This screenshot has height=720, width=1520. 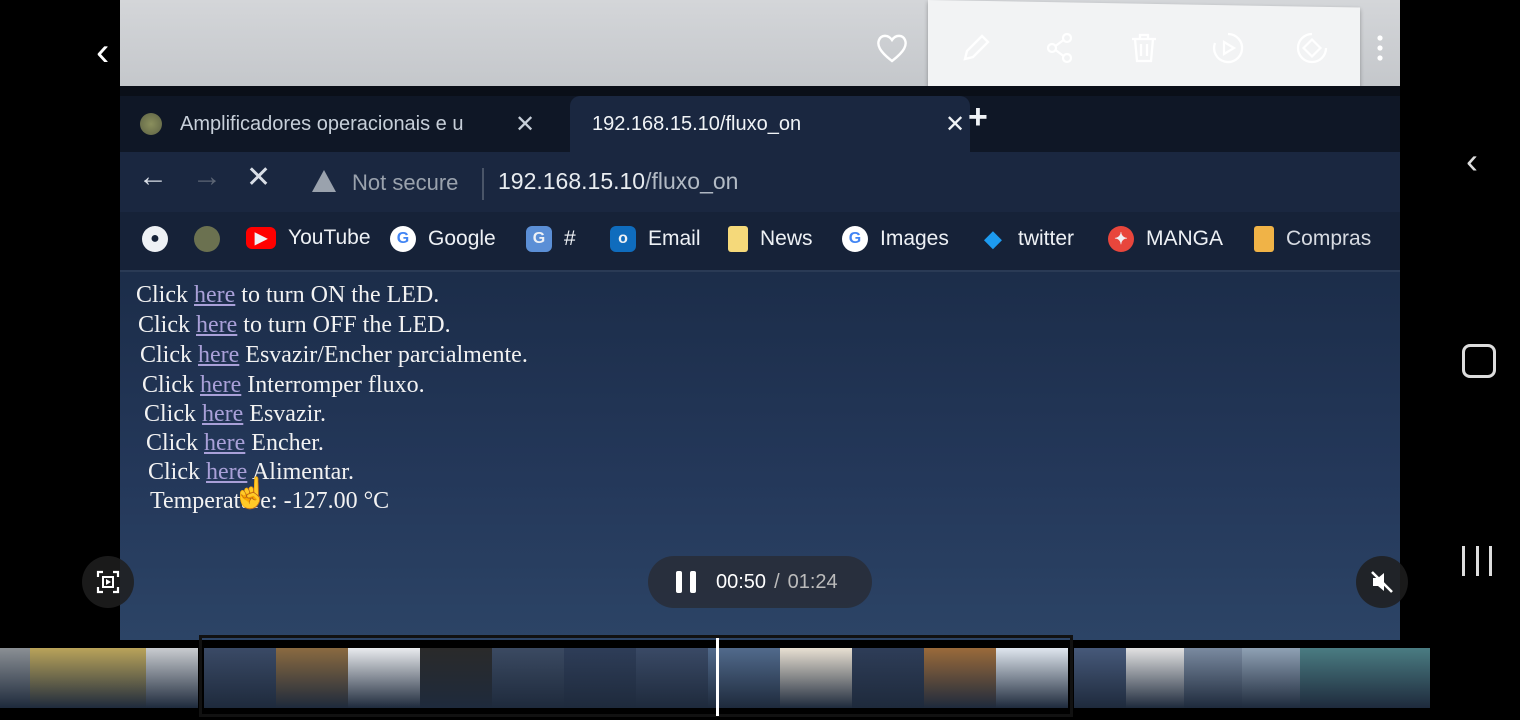 What do you see at coordinates (405, 183) in the screenshot?
I see `security-status: Not secure` at bounding box center [405, 183].